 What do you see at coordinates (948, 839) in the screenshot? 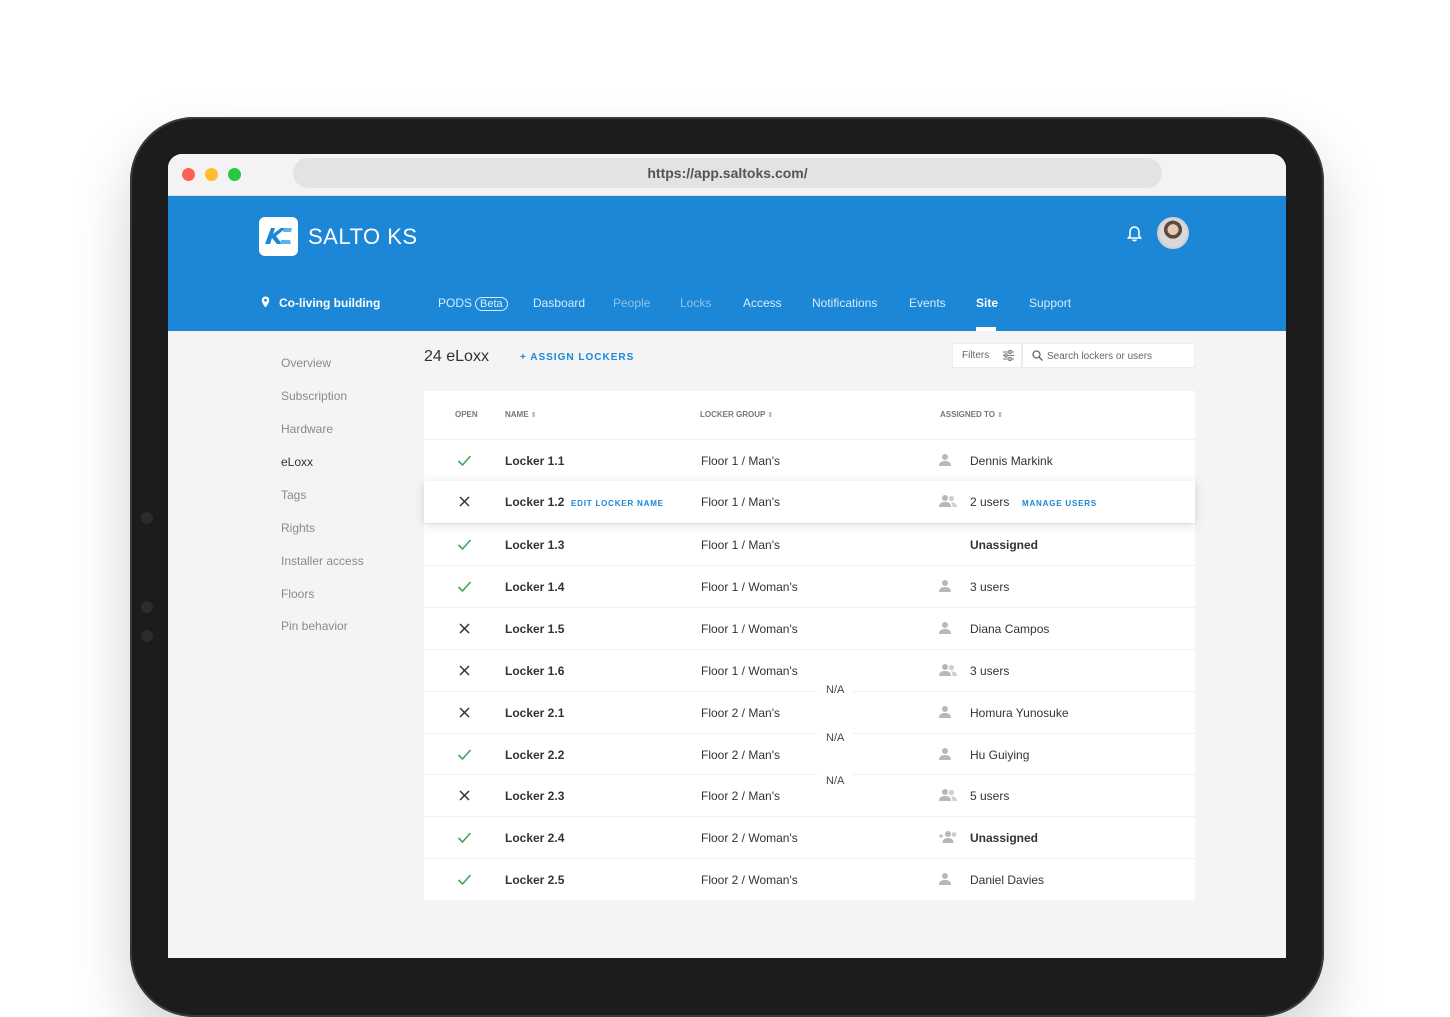
I see `add-user-icon` at bounding box center [948, 839].